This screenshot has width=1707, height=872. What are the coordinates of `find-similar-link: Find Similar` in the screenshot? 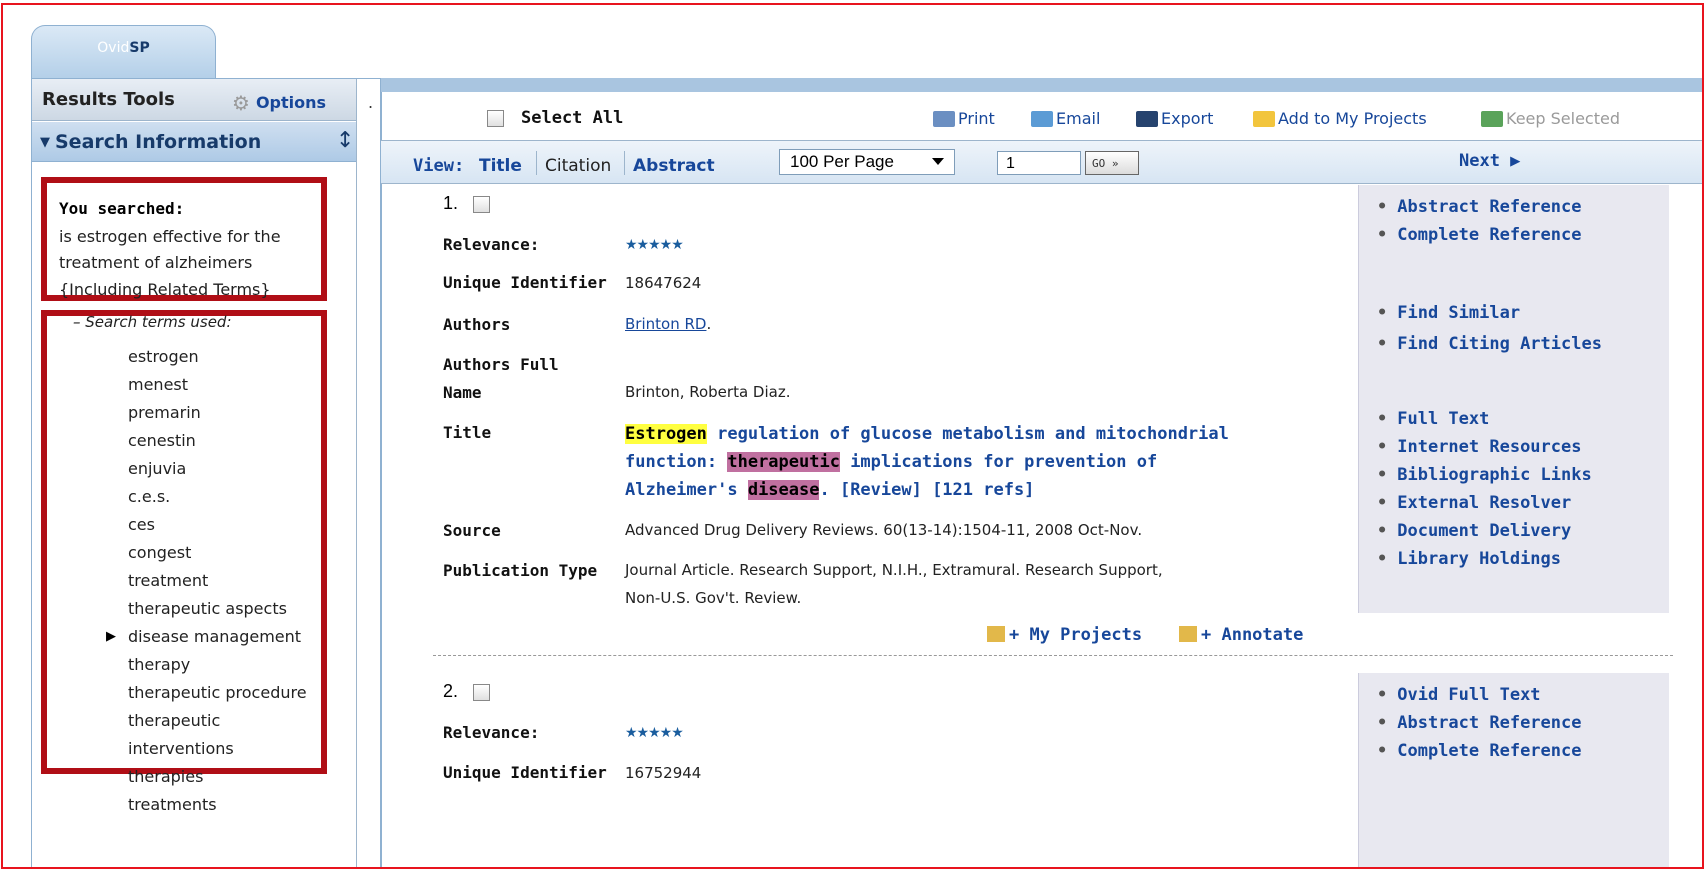 It's located at (1448, 313).